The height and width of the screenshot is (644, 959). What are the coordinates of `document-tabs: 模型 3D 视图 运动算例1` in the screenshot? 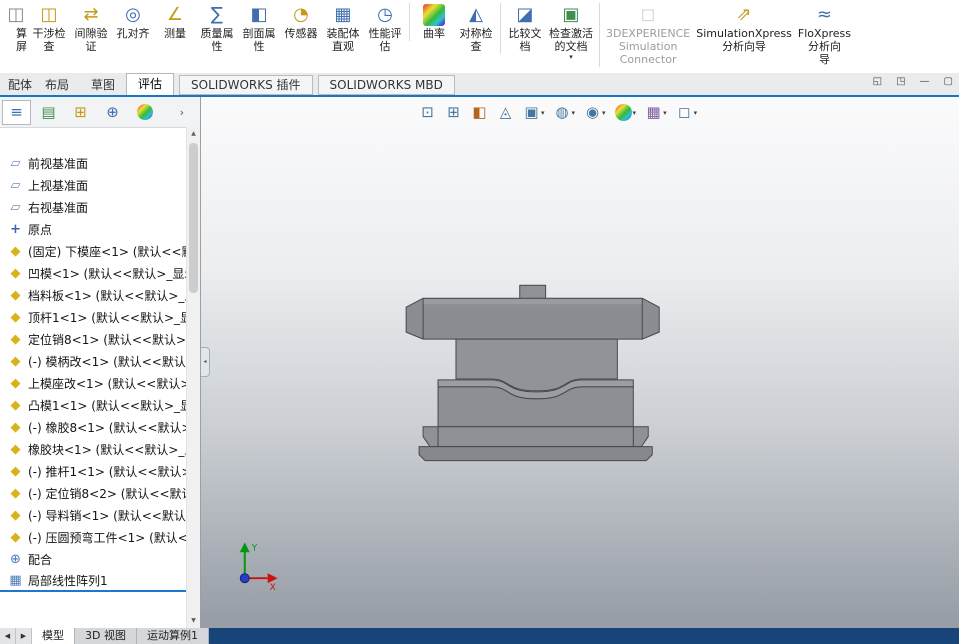 It's located at (120, 636).